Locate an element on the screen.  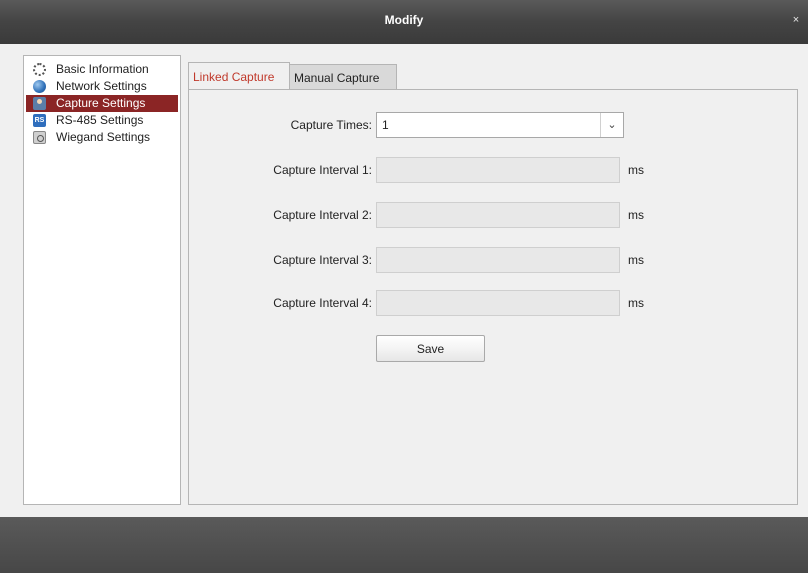
capture-interval-4-field is located at coordinates (498, 303).